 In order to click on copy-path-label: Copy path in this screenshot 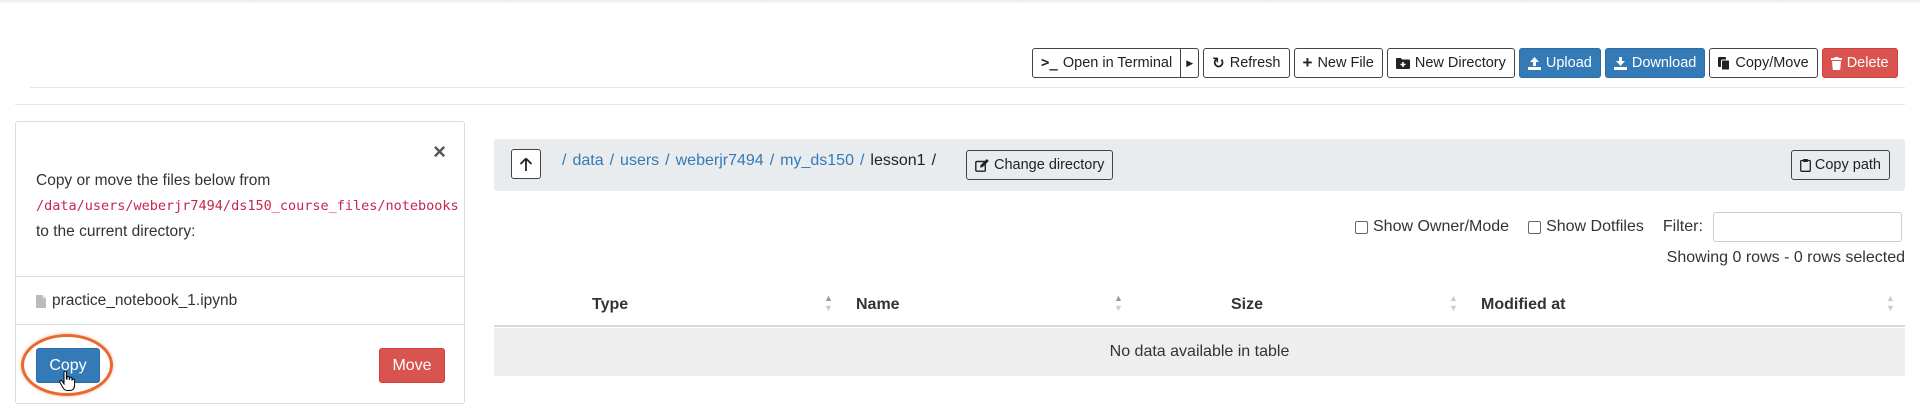, I will do `click(1847, 165)`.